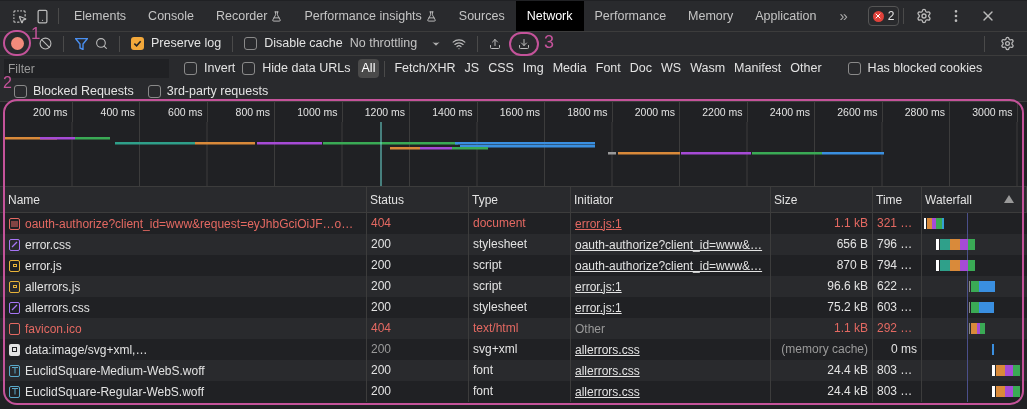  I want to click on type-filter: Img, so click(533, 68).